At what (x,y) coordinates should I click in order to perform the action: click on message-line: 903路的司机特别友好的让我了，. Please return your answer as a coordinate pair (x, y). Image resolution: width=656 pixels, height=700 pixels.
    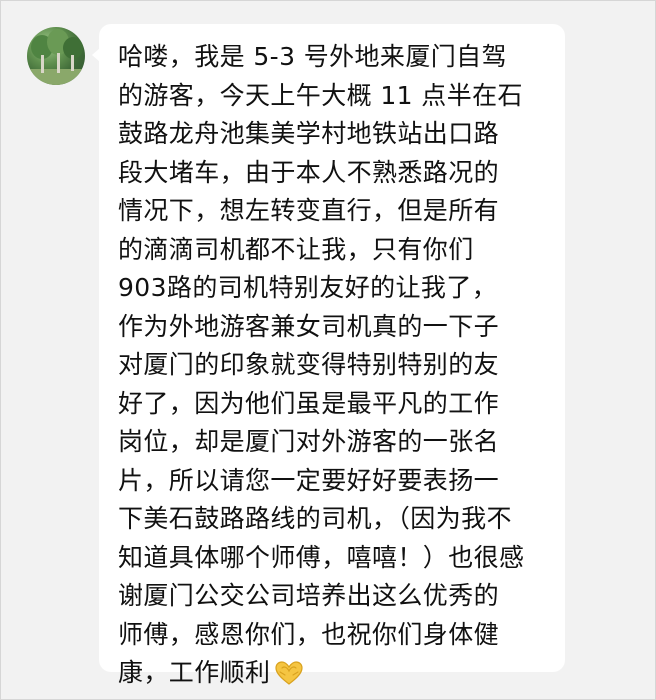
    Looking at the image, I should click on (308, 287).